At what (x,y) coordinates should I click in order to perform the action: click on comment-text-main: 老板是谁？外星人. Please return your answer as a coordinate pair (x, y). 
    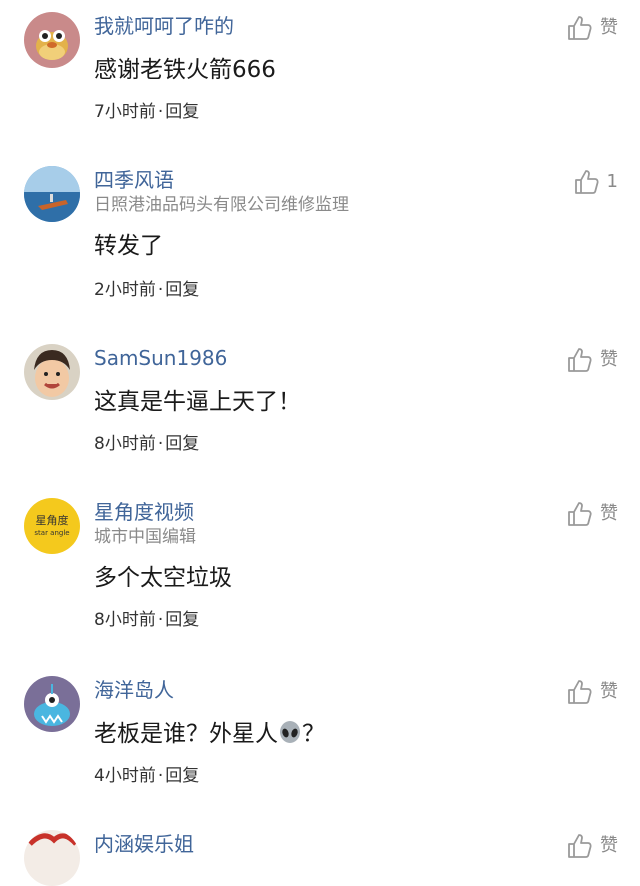
    Looking at the image, I should click on (186, 734).